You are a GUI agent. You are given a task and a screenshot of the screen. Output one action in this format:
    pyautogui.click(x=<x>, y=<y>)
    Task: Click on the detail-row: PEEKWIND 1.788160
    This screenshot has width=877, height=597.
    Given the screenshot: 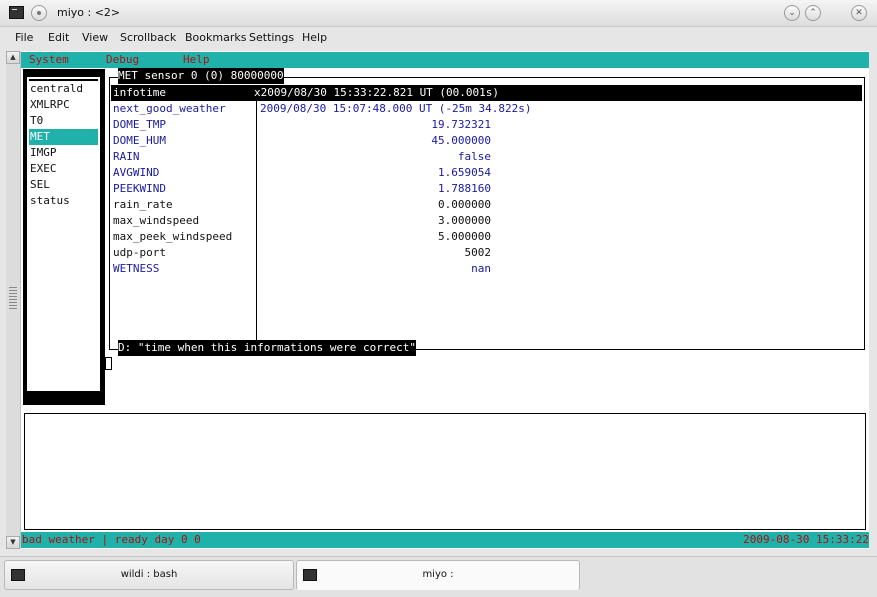 What is the action you would take?
    pyautogui.click(x=486, y=189)
    